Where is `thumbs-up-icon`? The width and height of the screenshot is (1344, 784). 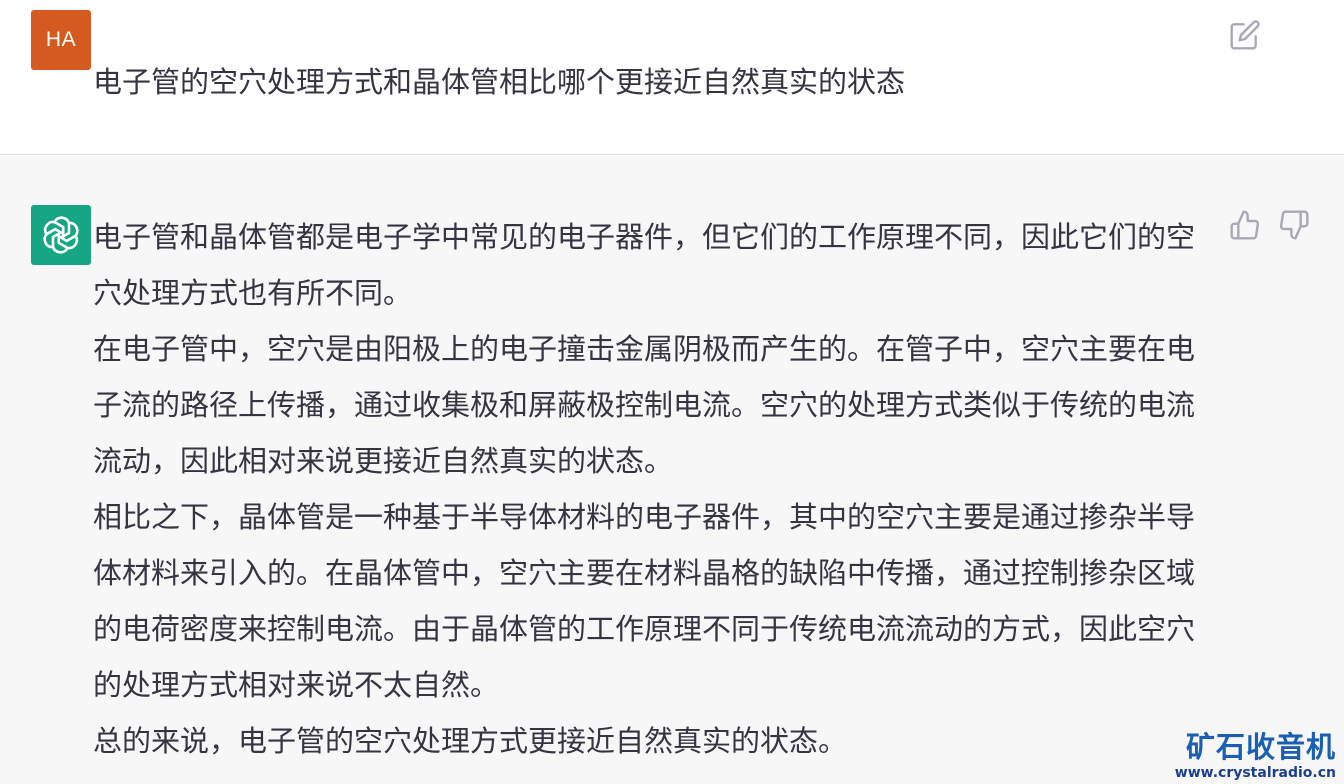 thumbs-up-icon is located at coordinates (1245, 225).